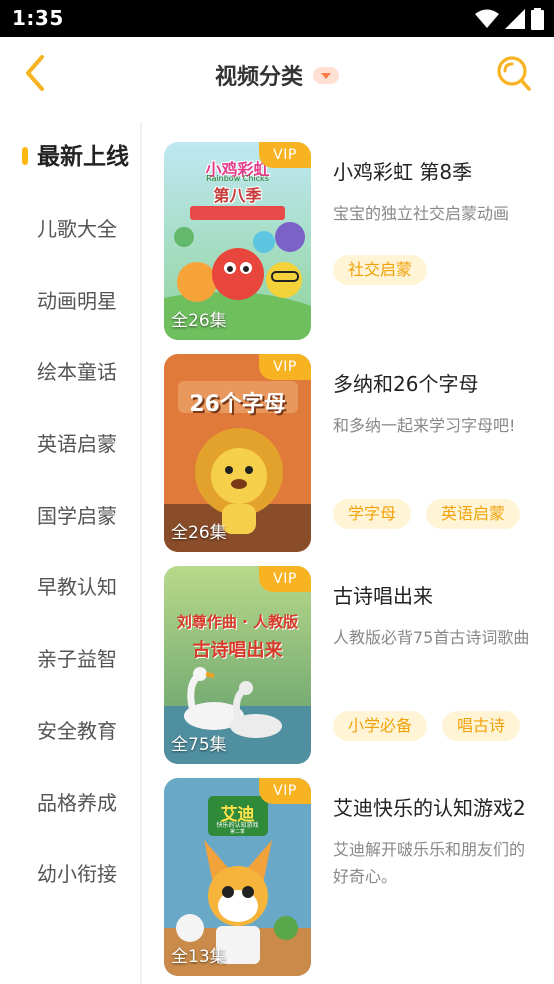 This screenshot has height=984, width=554. What do you see at coordinates (473, 514) in the screenshot?
I see `tag: 英语启蒙` at bounding box center [473, 514].